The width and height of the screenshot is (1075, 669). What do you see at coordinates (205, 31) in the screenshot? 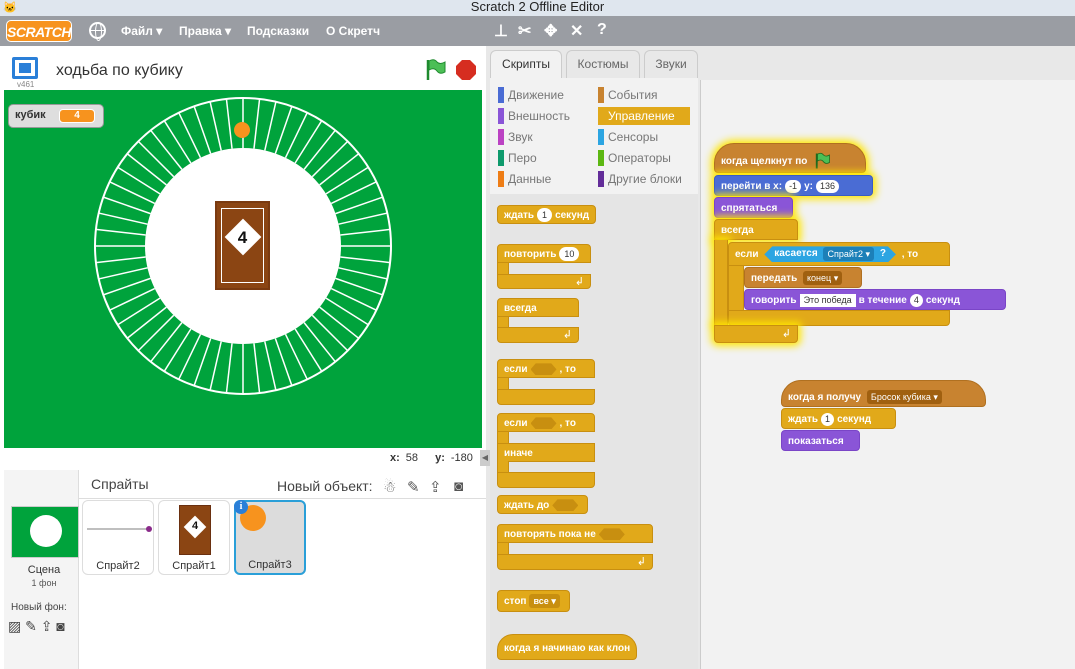
I see `menu-edit: Правка ▾` at bounding box center [205, 31].